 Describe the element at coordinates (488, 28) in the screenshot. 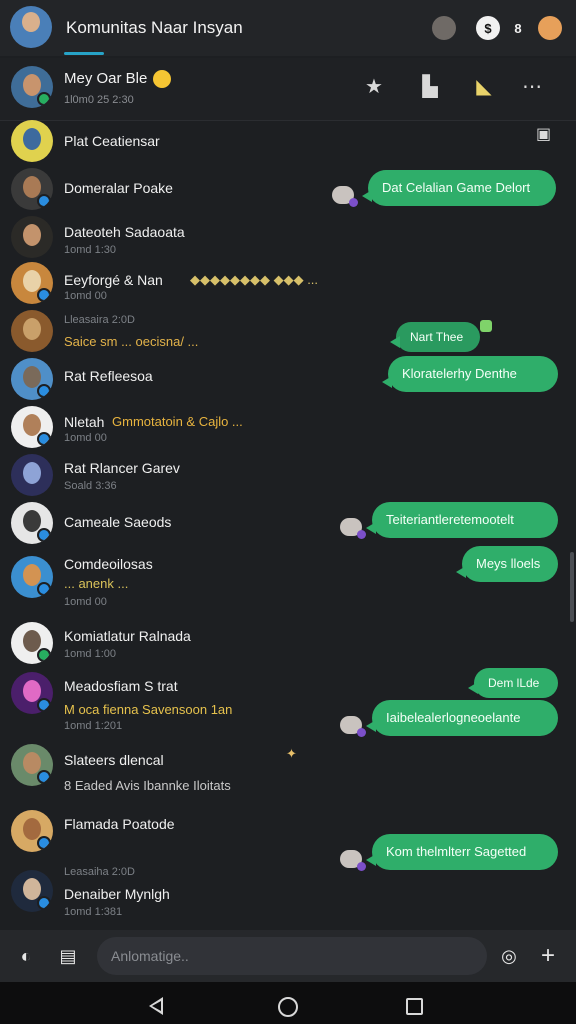

I see `currency-icon: $` at that location.